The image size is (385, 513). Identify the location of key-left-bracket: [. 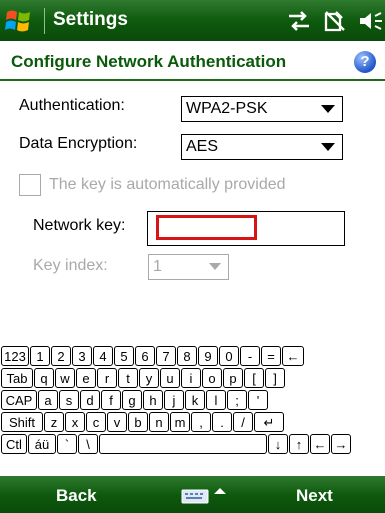
(254, 378).